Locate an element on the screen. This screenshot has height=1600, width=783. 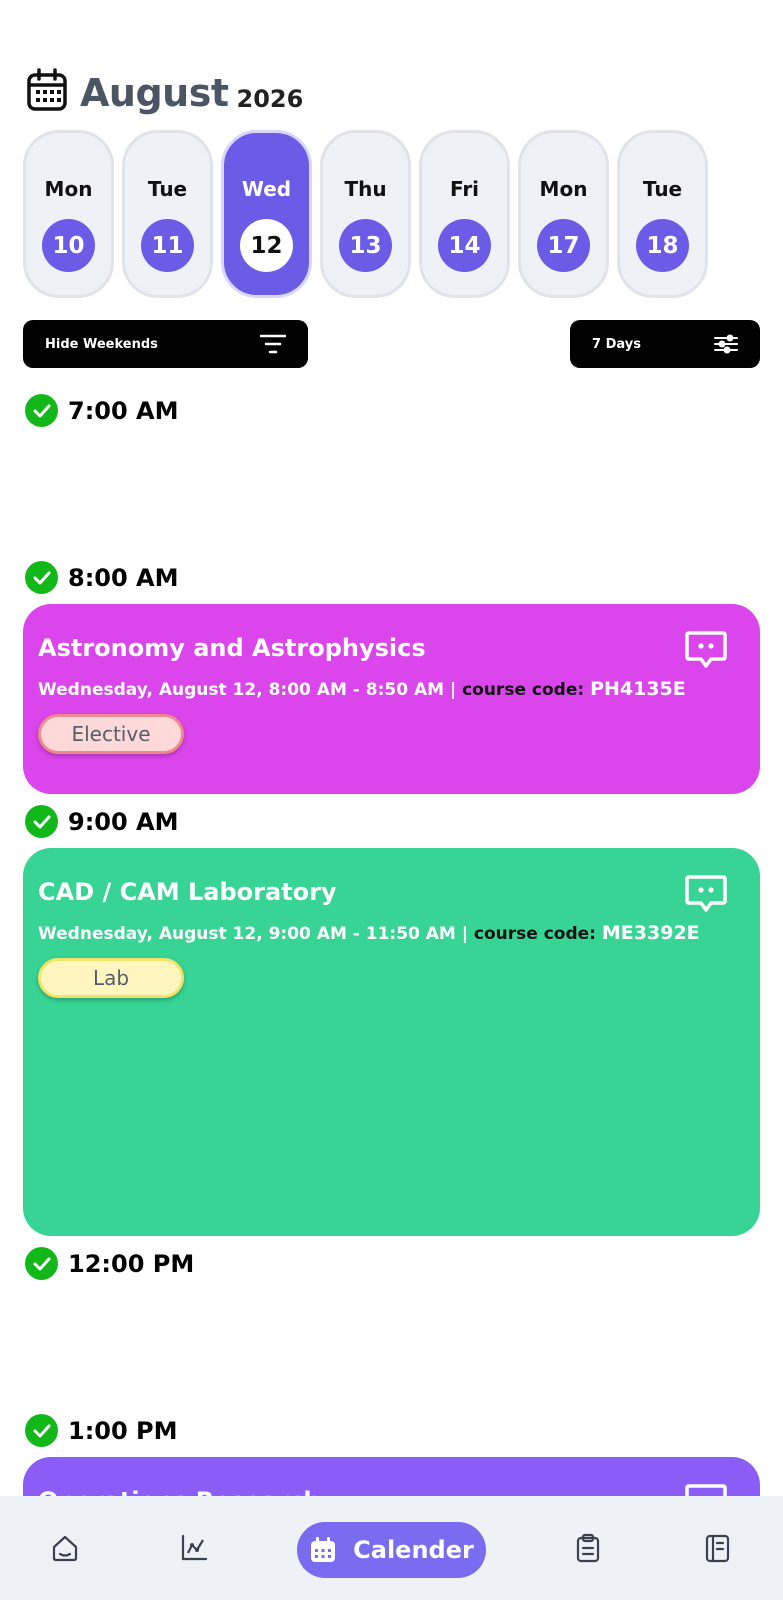
day-item: Tue 18 is located at coordinates (662, 214).